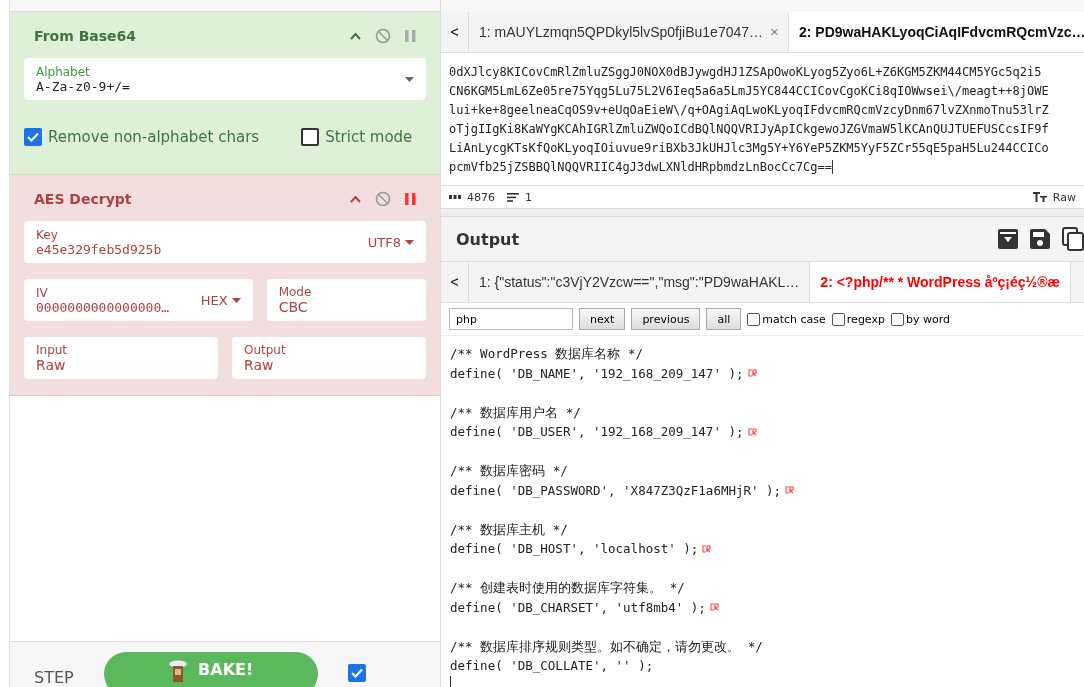 The width and height of the screenshot is (1084, 687). I want to click on input-field: Mode CBC, so click(346, 300).